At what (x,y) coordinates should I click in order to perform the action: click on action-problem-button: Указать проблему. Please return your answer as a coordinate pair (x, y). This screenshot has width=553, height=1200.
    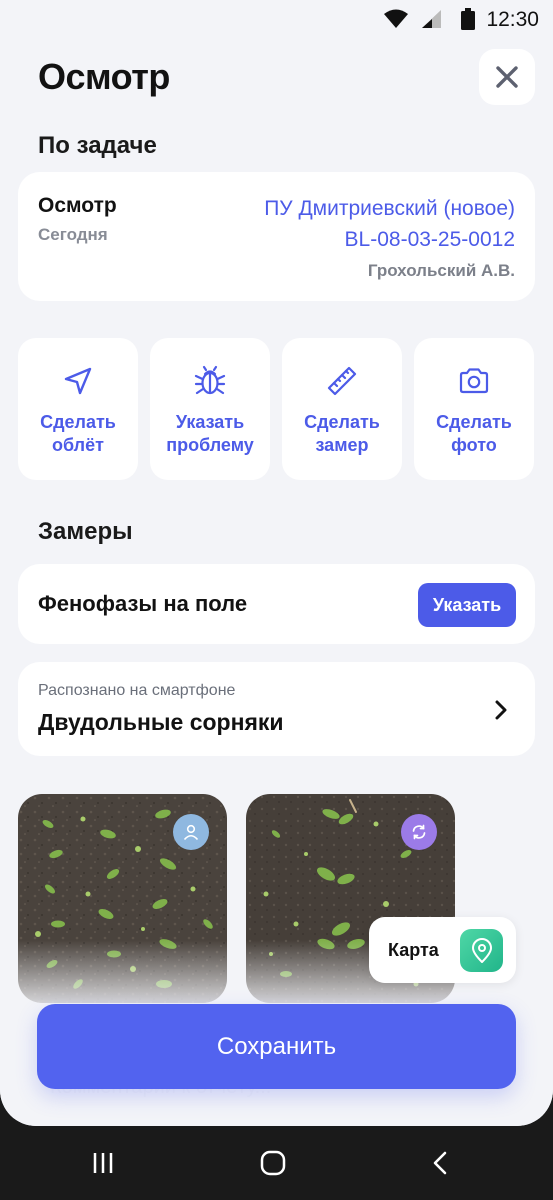
    Looking at the image, I should click on (210, 409).